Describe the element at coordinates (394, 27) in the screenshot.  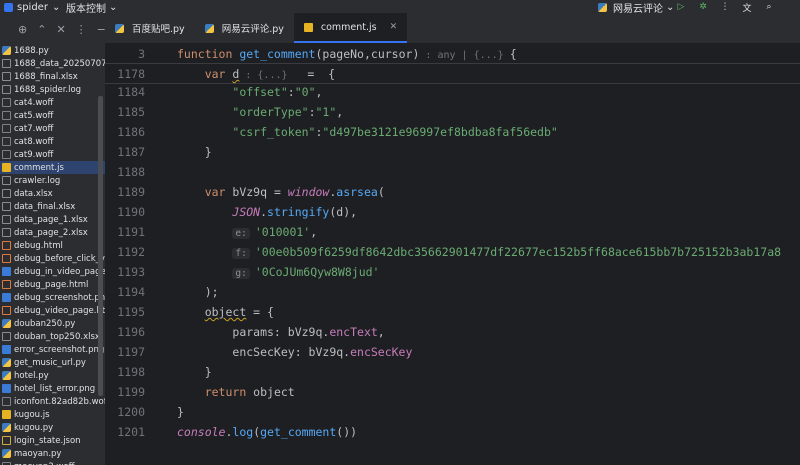
I see `close-icon: ✕` at that location.